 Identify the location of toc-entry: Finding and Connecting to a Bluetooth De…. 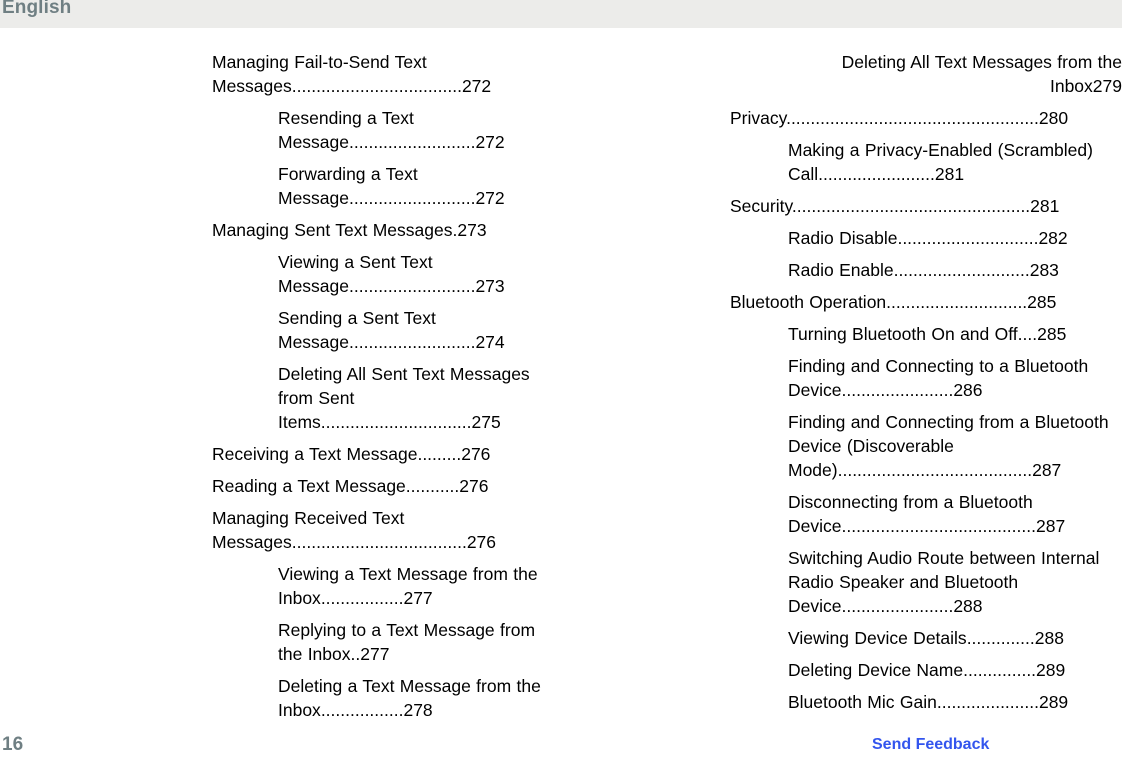
(955, 378).